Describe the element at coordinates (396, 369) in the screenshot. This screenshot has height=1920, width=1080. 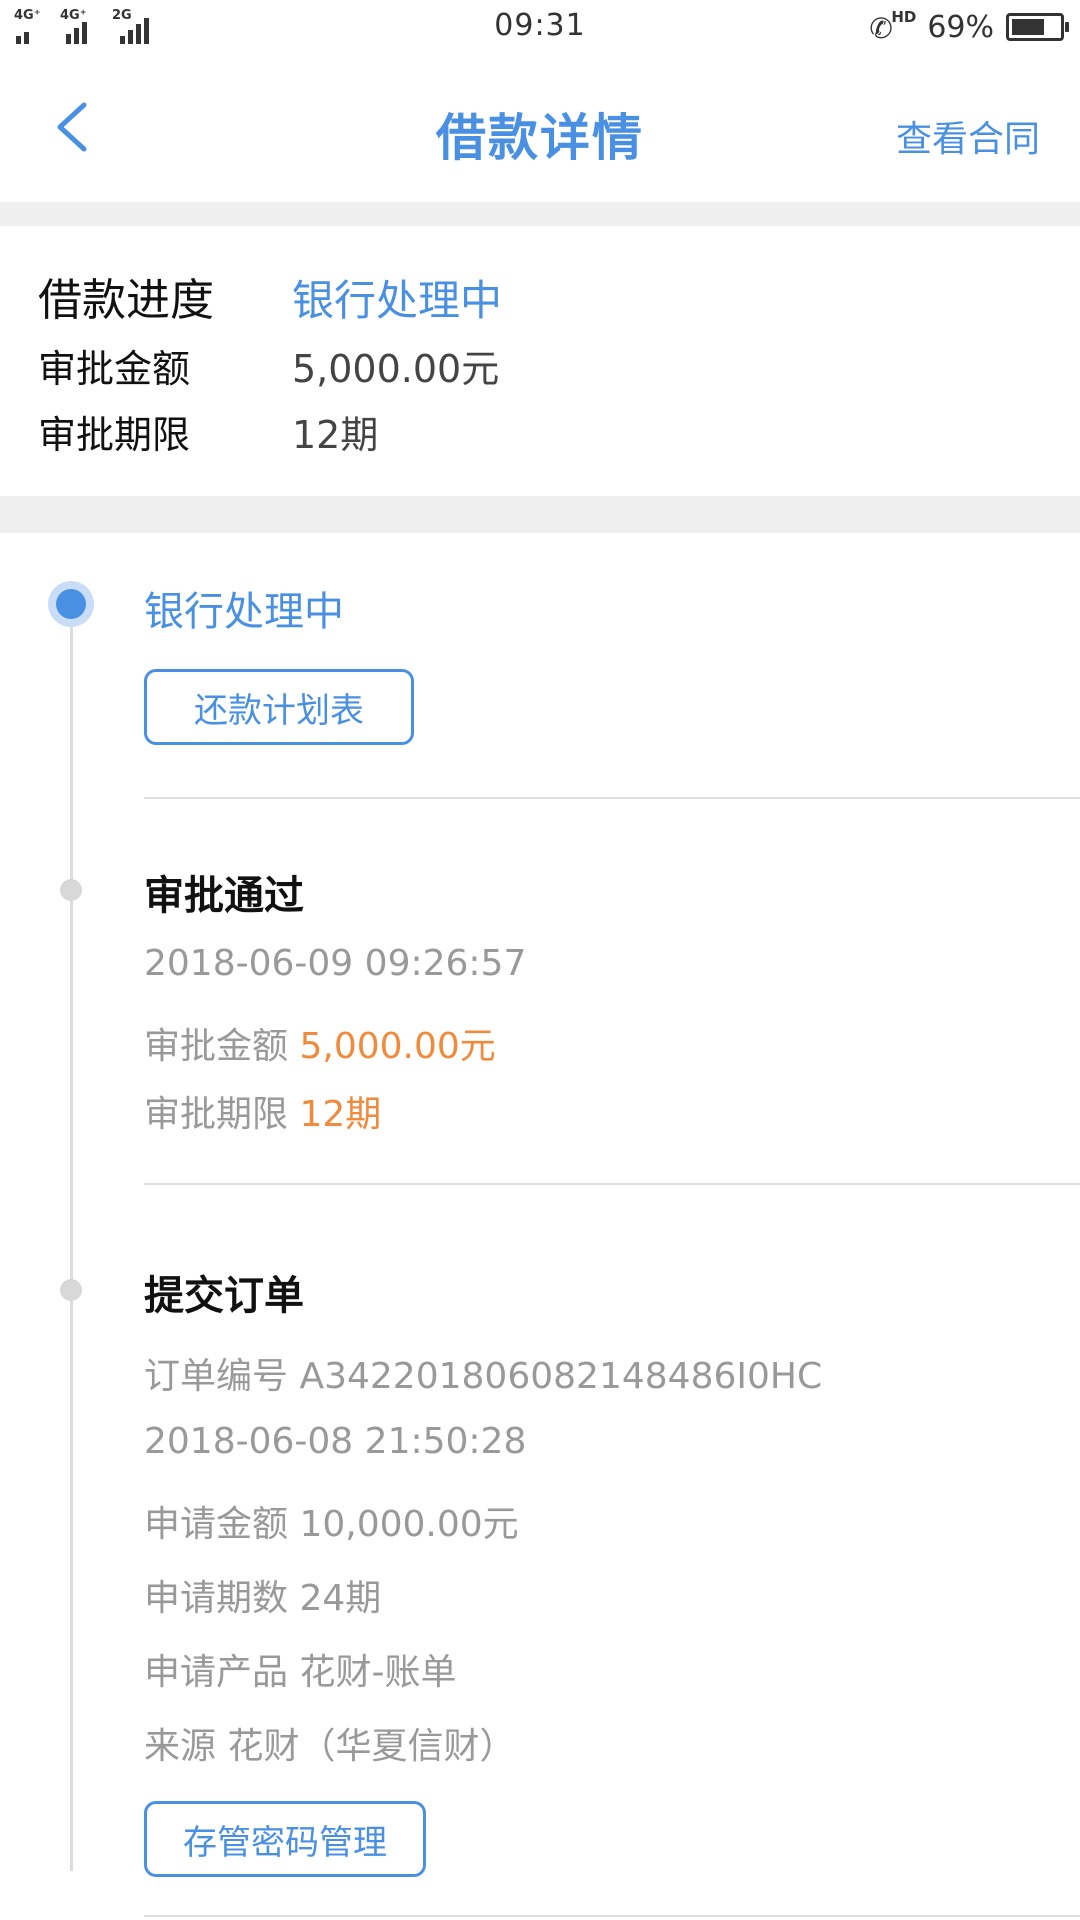
I see `amount-value: 5,000.00元` at that location.